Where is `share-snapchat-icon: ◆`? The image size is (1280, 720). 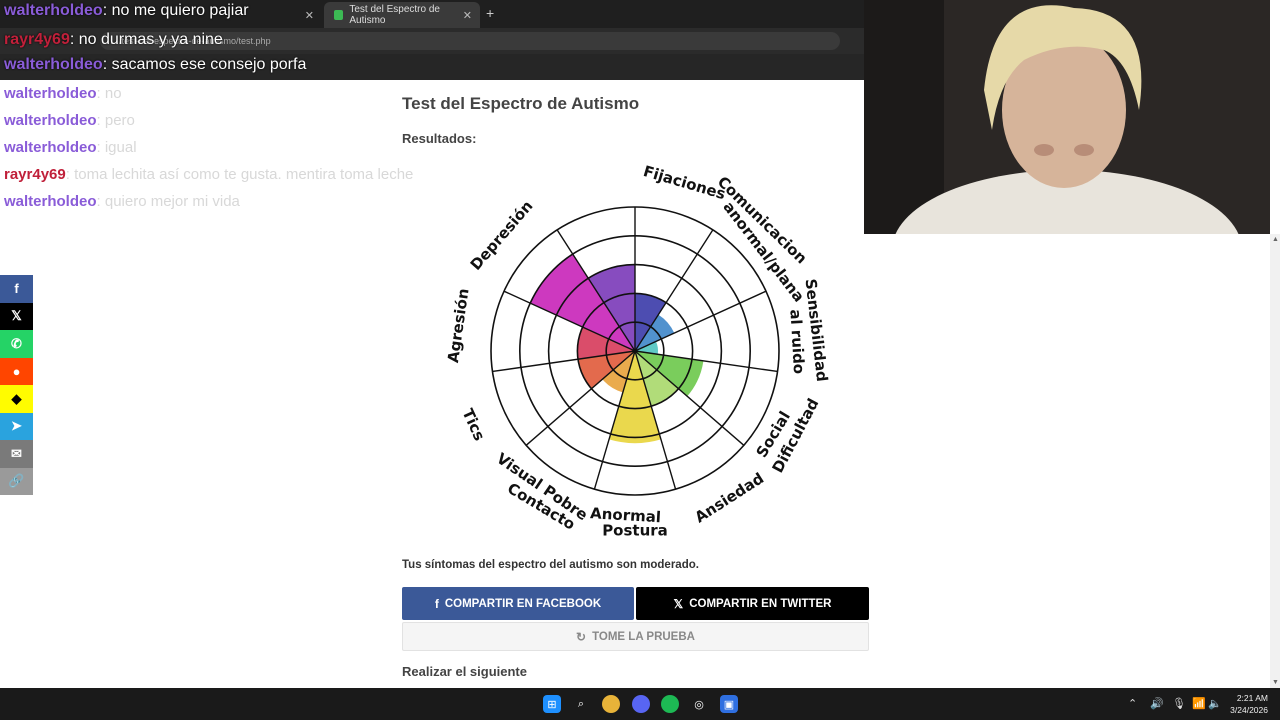
share-snapchat-icon: ◆ is located at coordinates (16, 399).